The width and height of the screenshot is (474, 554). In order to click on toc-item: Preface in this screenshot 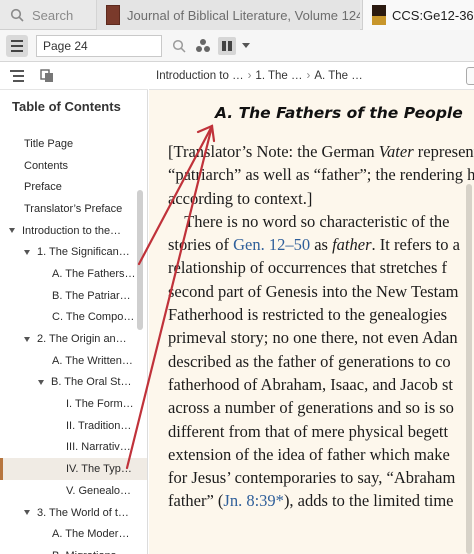, I will do `click(73, 187)`.